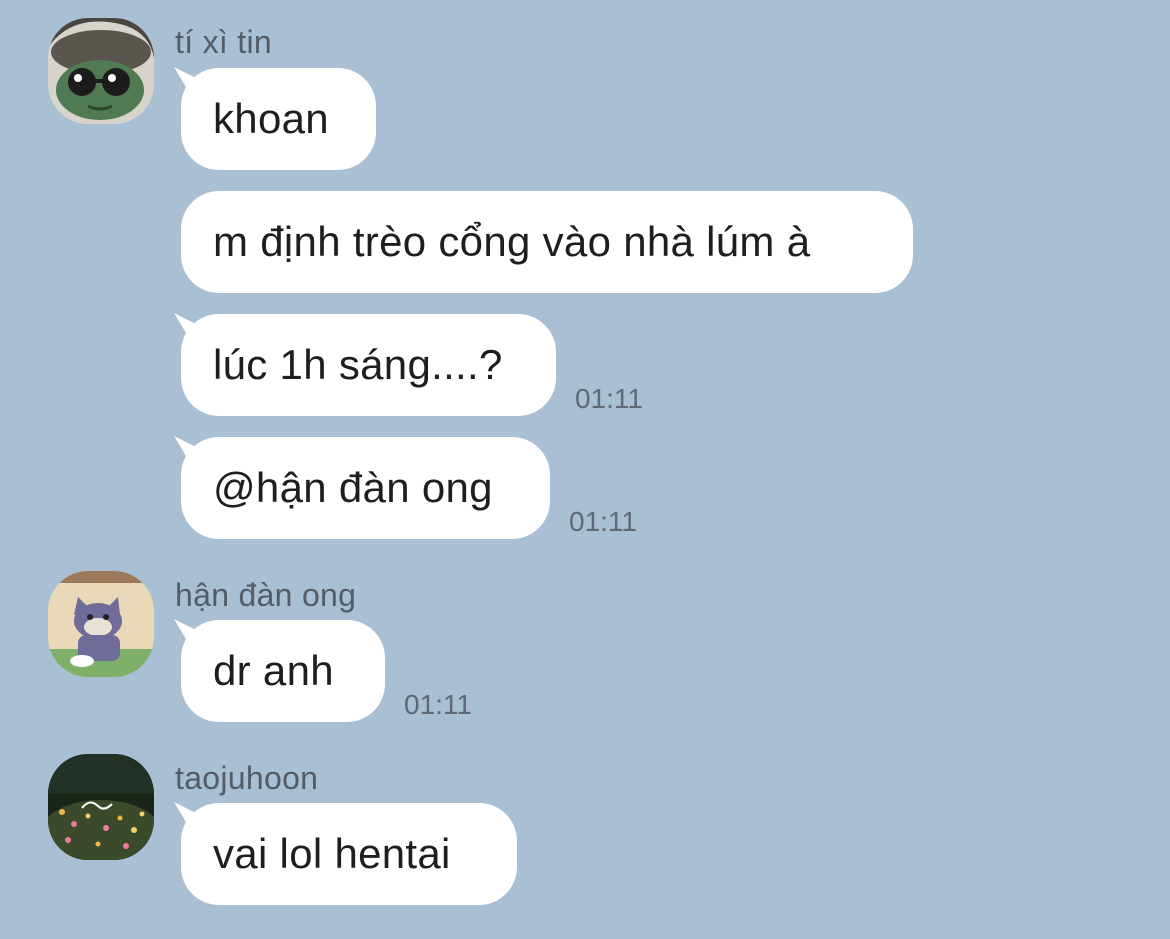 The image size is (1170, 939). I want to click on message-bubble: @hận đàn ong, so click(365, 488).